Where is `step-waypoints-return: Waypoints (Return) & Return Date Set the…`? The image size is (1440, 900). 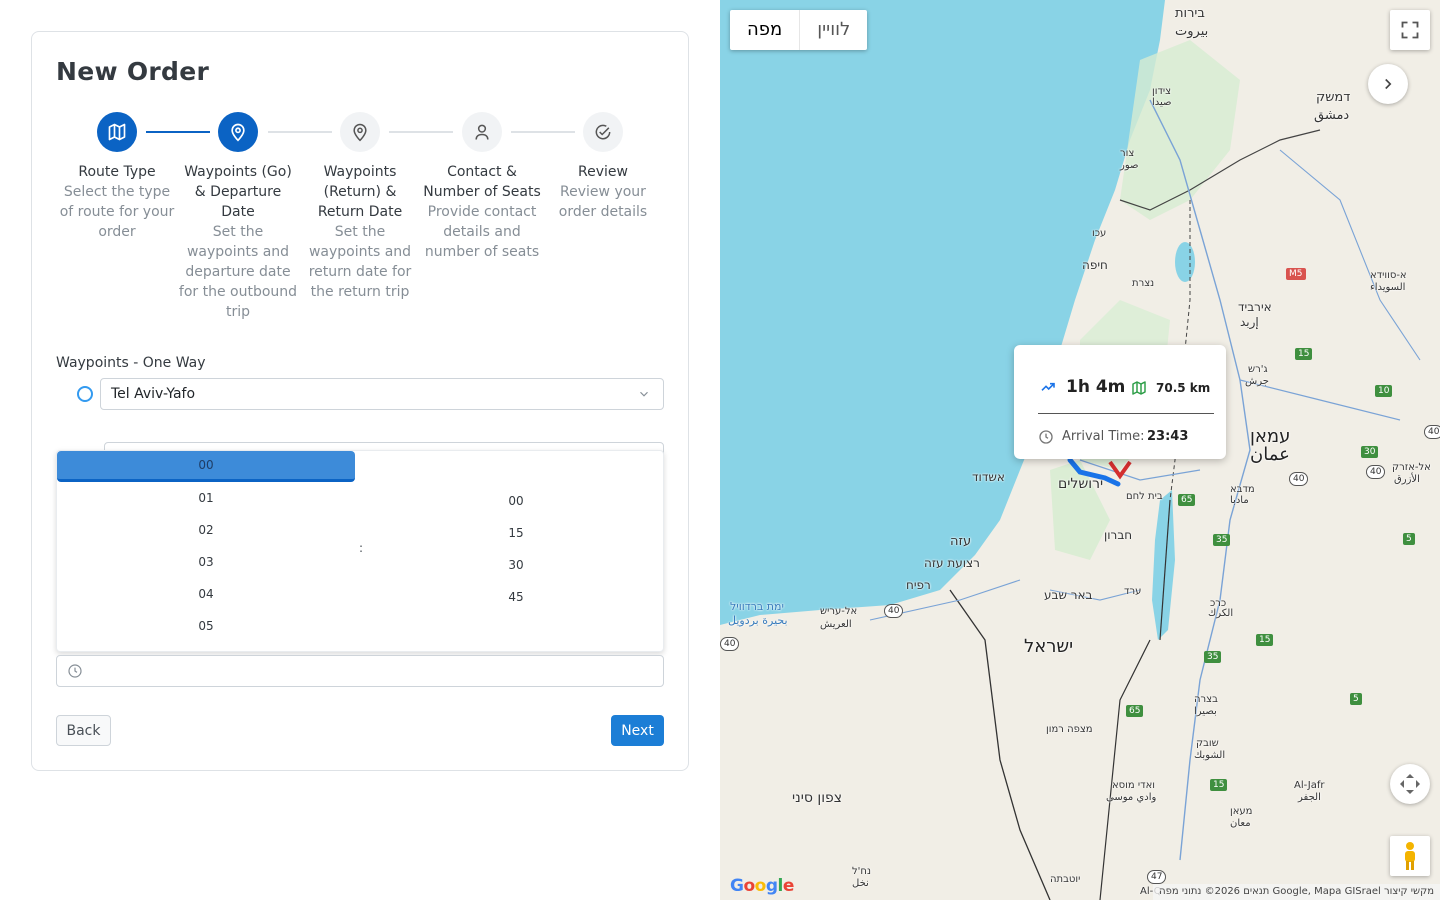
step-waypoints-return: Waypoints (Return) & Return Date Set the… is located at coordinates (360, 207).